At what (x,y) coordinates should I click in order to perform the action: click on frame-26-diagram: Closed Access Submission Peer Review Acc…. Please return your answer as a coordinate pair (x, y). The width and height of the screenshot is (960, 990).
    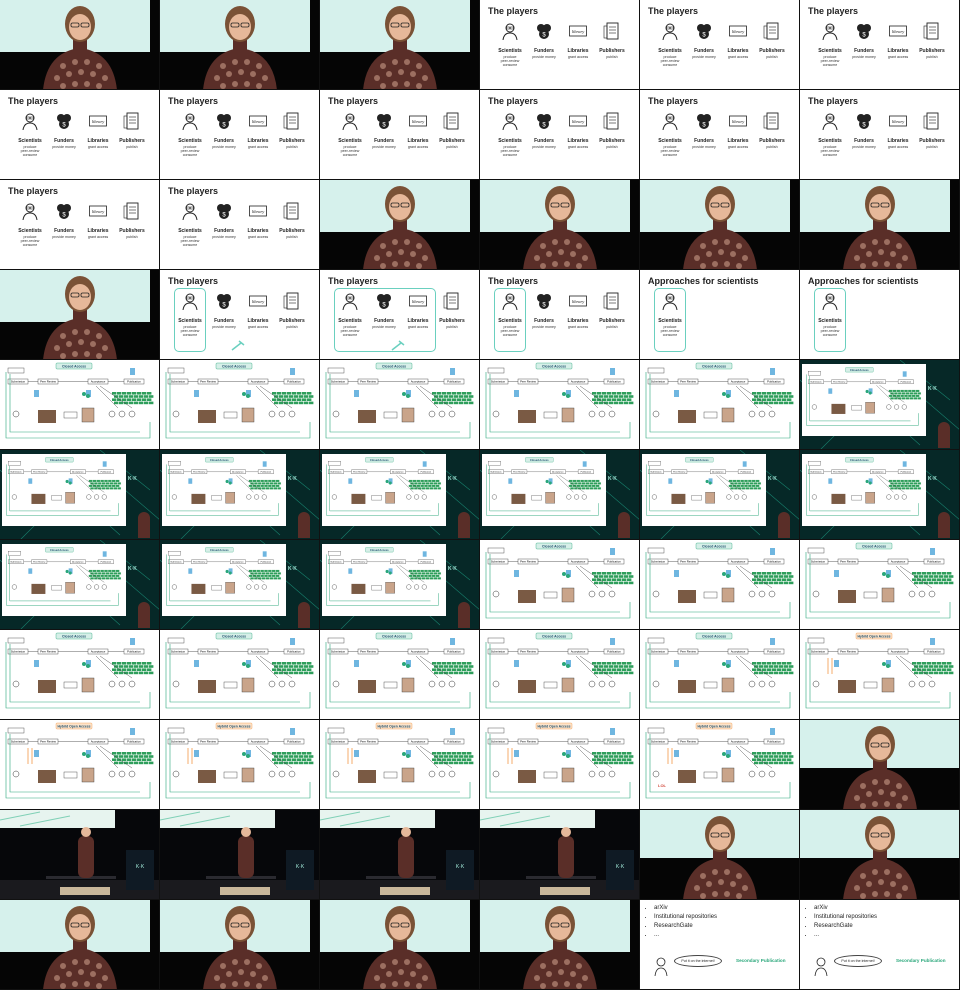
    Looking at the image, I should click on (400, 405).